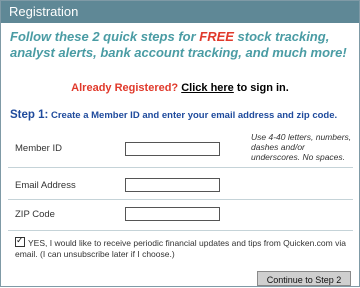 The height and width of the screenshot is (288, 360). What do you see at coordinates (216, 36) in the screenshot?
I see `intro-free: FREE` at bounding box center [216, 36].